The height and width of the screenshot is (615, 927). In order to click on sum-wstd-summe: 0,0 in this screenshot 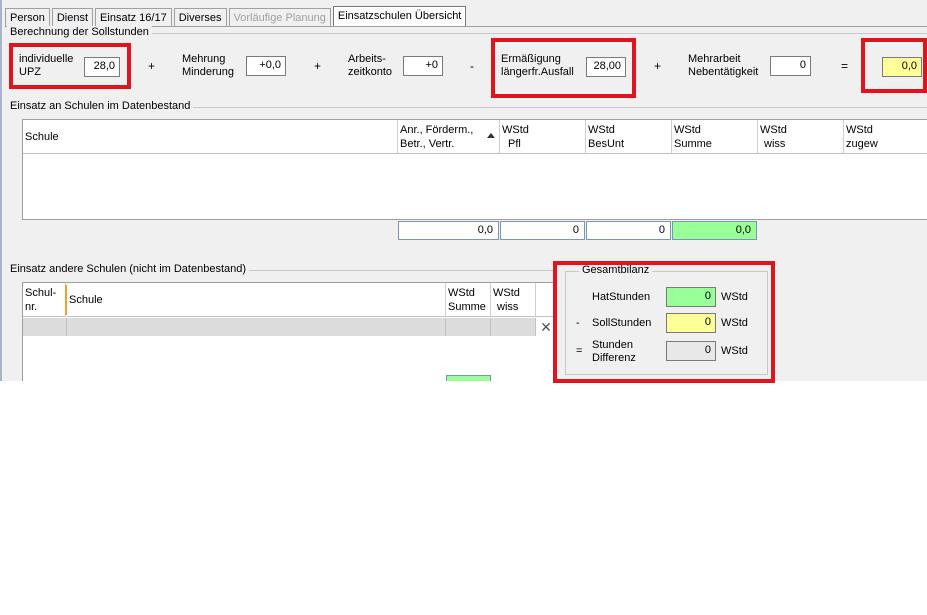, I will do `click(714, 230)`.